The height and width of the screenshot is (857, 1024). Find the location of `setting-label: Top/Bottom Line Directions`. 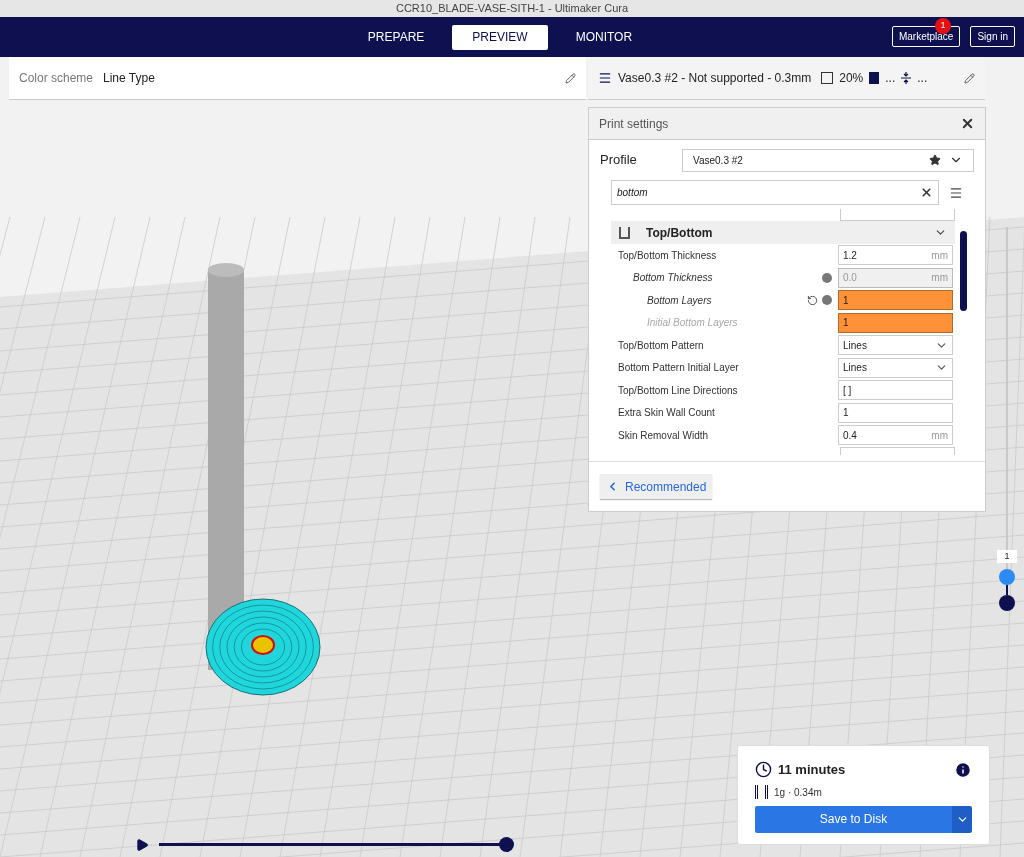

setting-label: Top/Bottom Line Directions is located at coordinates (678, 390).